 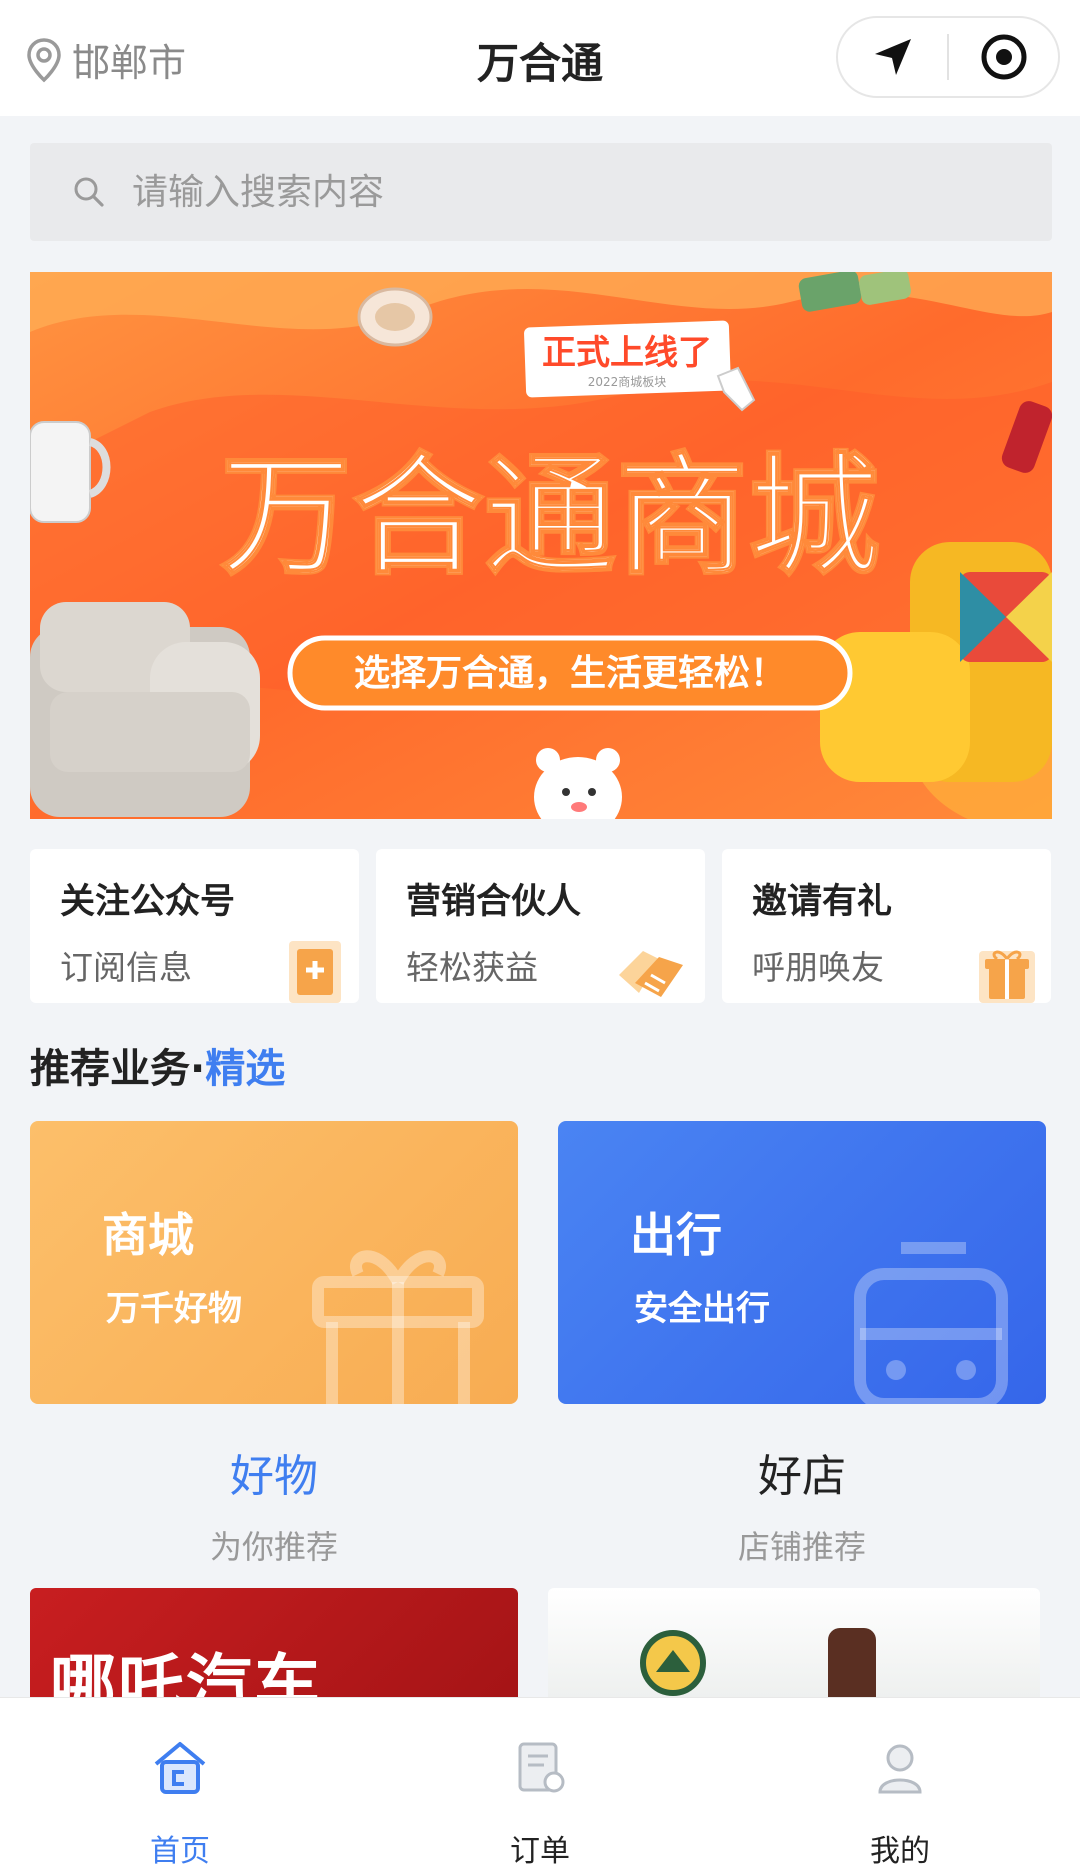 I want to click on search-icon, so click(x=89, y=192).